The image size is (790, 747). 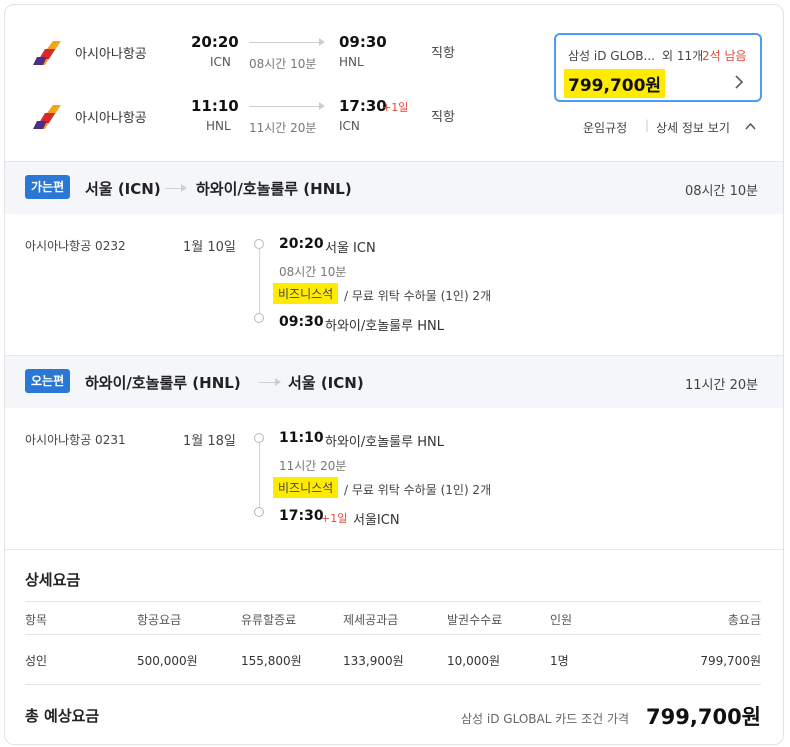 I want to click on cell-fuel-surcharge: 155,800원, so click(x=271, y=661).